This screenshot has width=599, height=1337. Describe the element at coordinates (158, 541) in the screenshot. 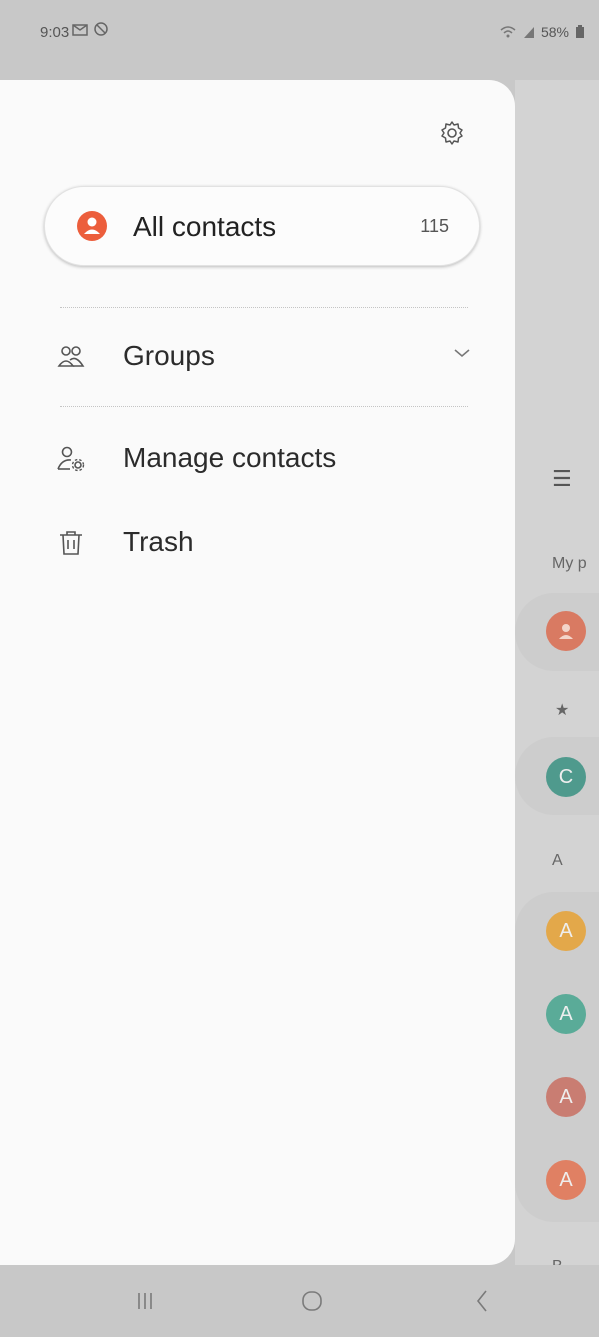

I see `trash-label: Trash` at that location.